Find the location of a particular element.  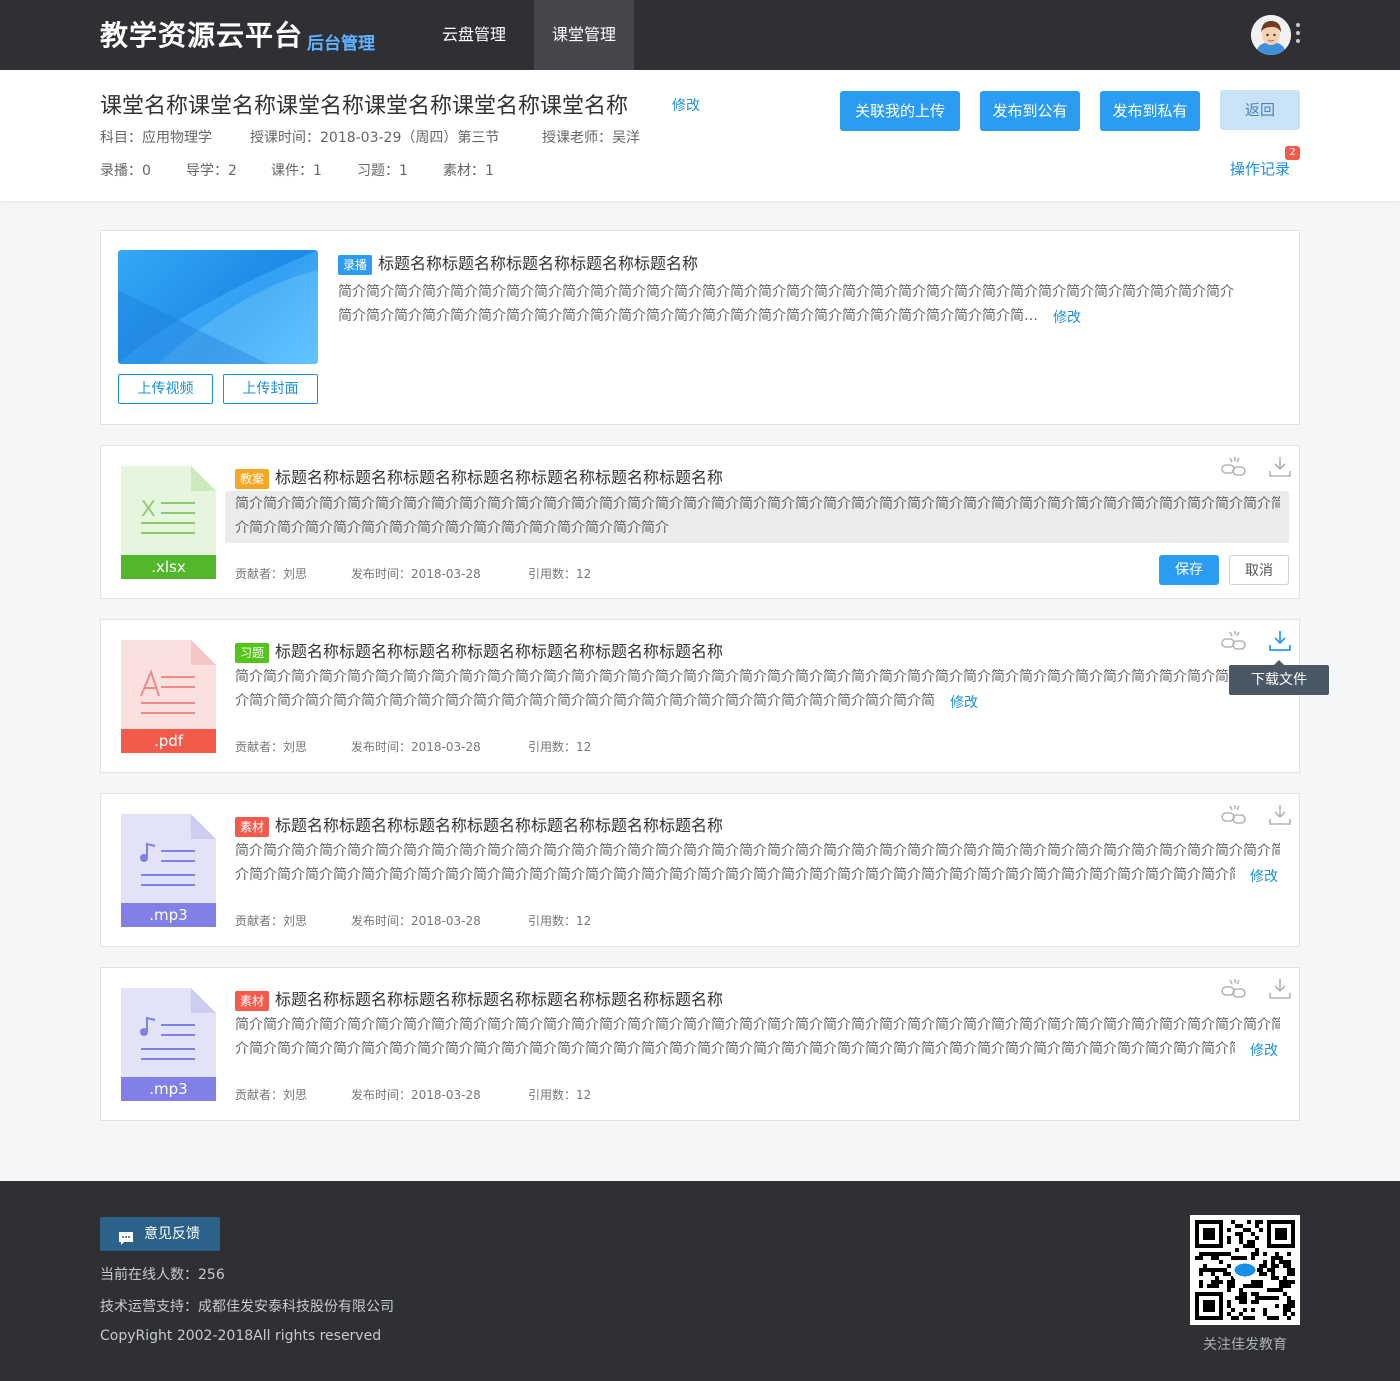

course-time: 授课时间：2018-03-29（周四）第三节 is located at coordinates (375, 138).